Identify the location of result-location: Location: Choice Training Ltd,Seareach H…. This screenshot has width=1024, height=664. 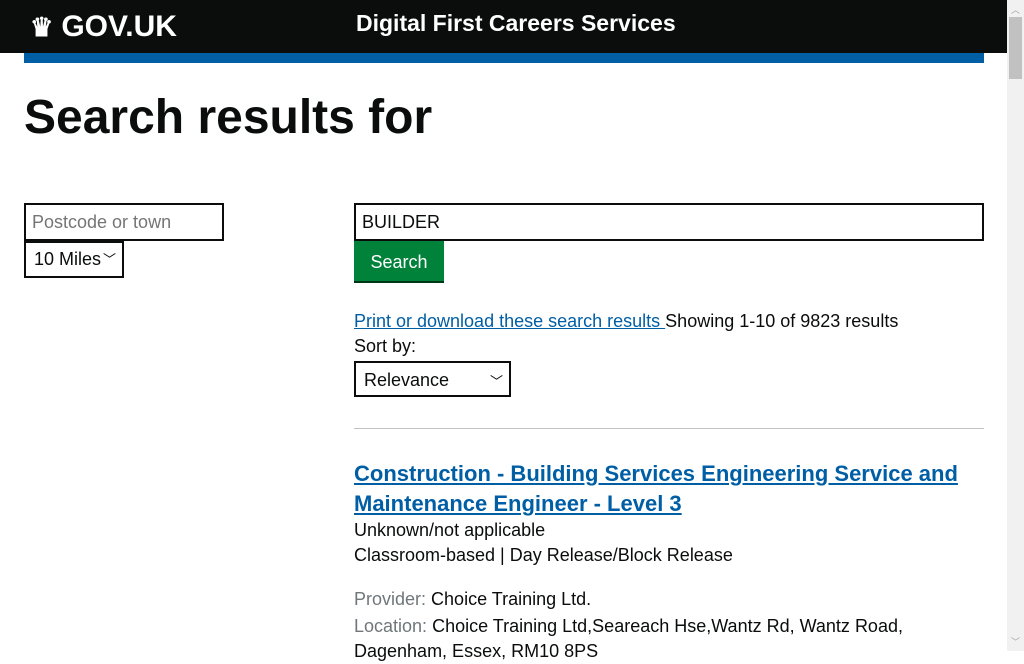
(664, 639).